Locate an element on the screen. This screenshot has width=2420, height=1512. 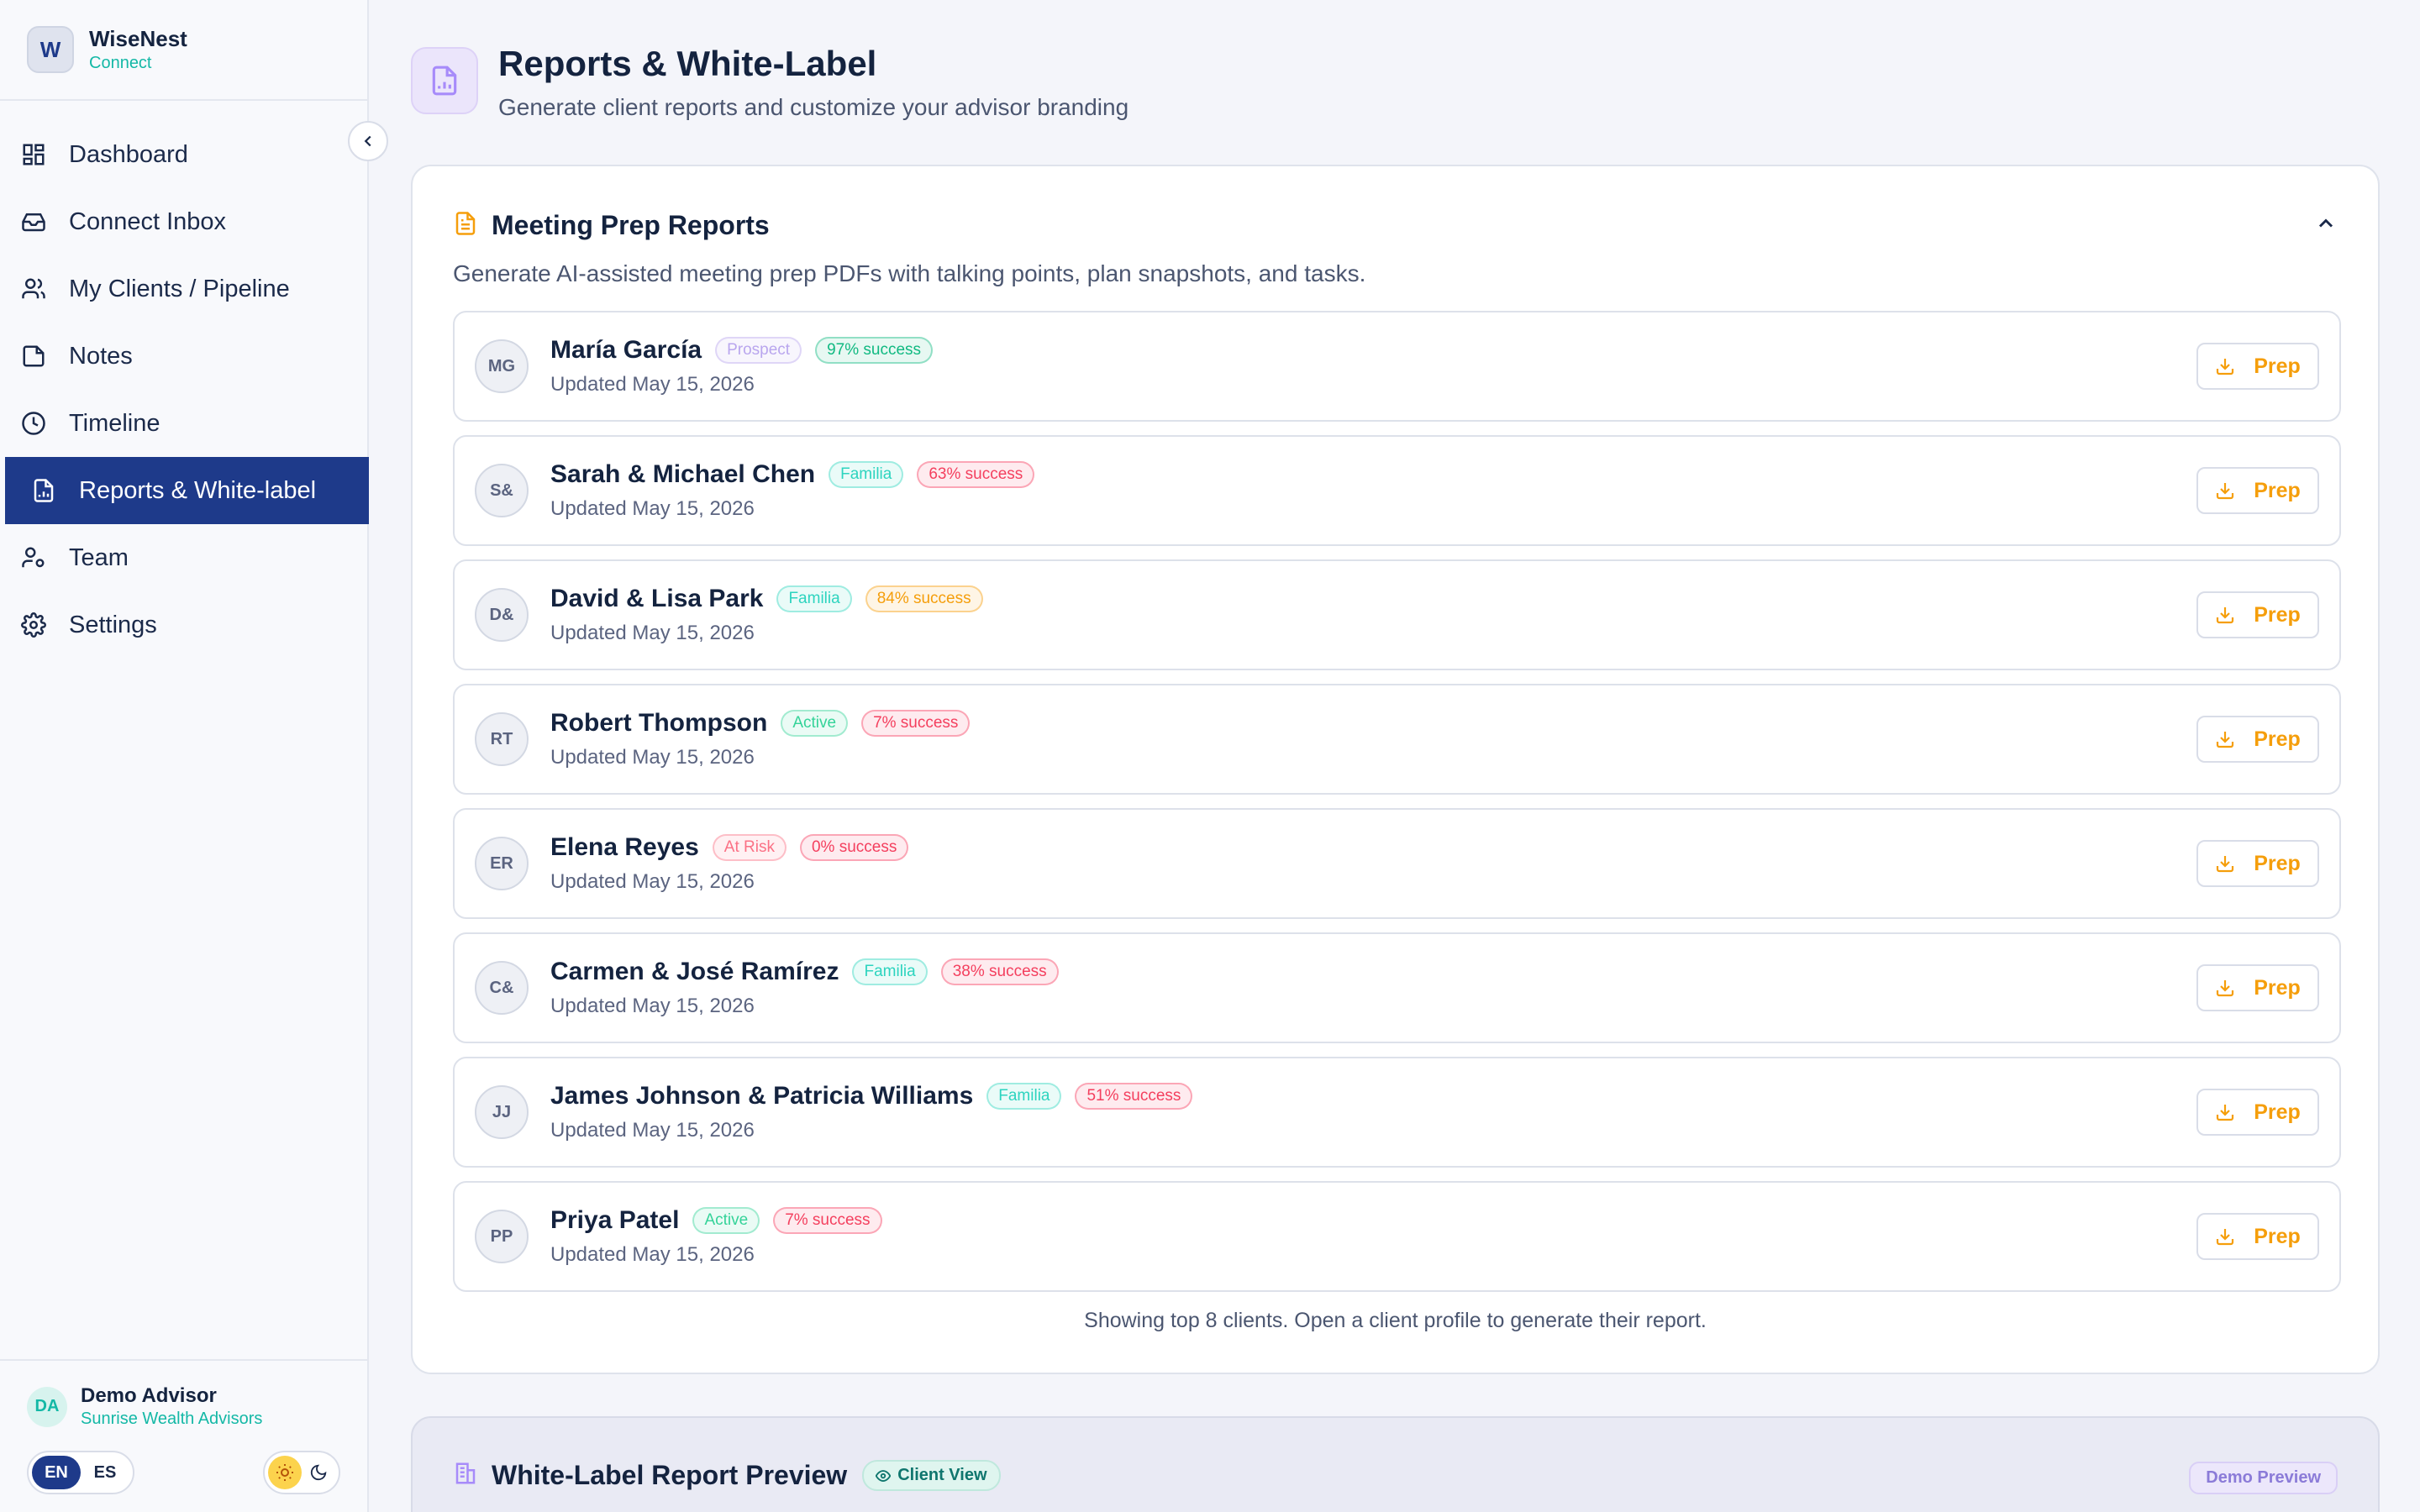
sidebar-item-label: Notes is located at coordinates (101, 356).